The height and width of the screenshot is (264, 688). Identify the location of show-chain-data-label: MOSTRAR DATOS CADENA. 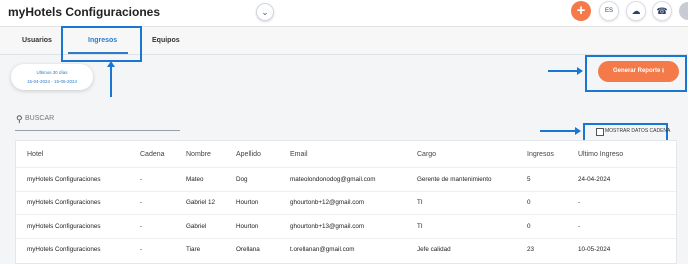
(638, 131).